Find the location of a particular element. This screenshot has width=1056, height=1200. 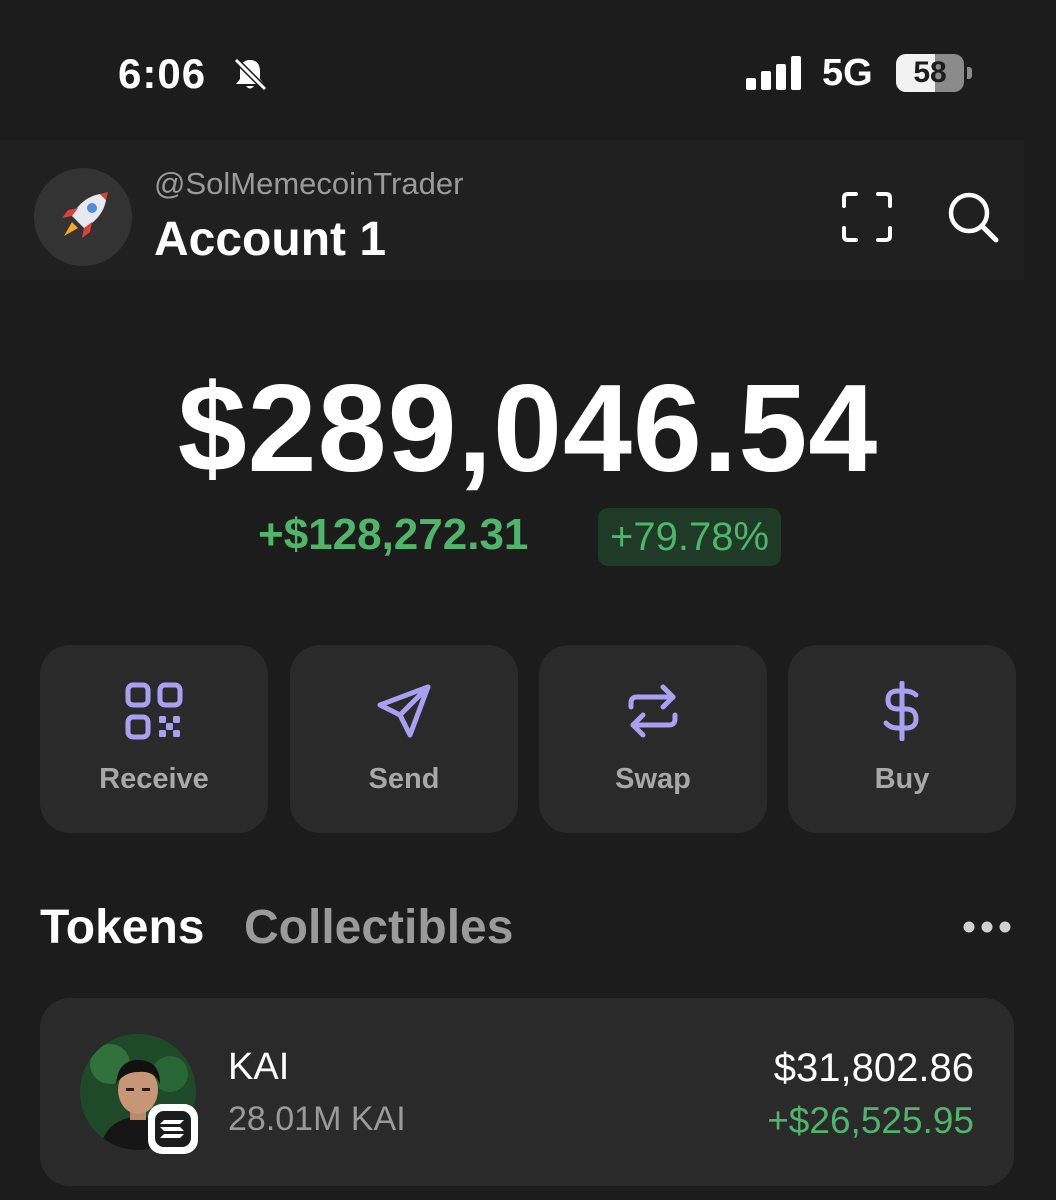

battery-icon: 58 is located at coordinates (935, 73).